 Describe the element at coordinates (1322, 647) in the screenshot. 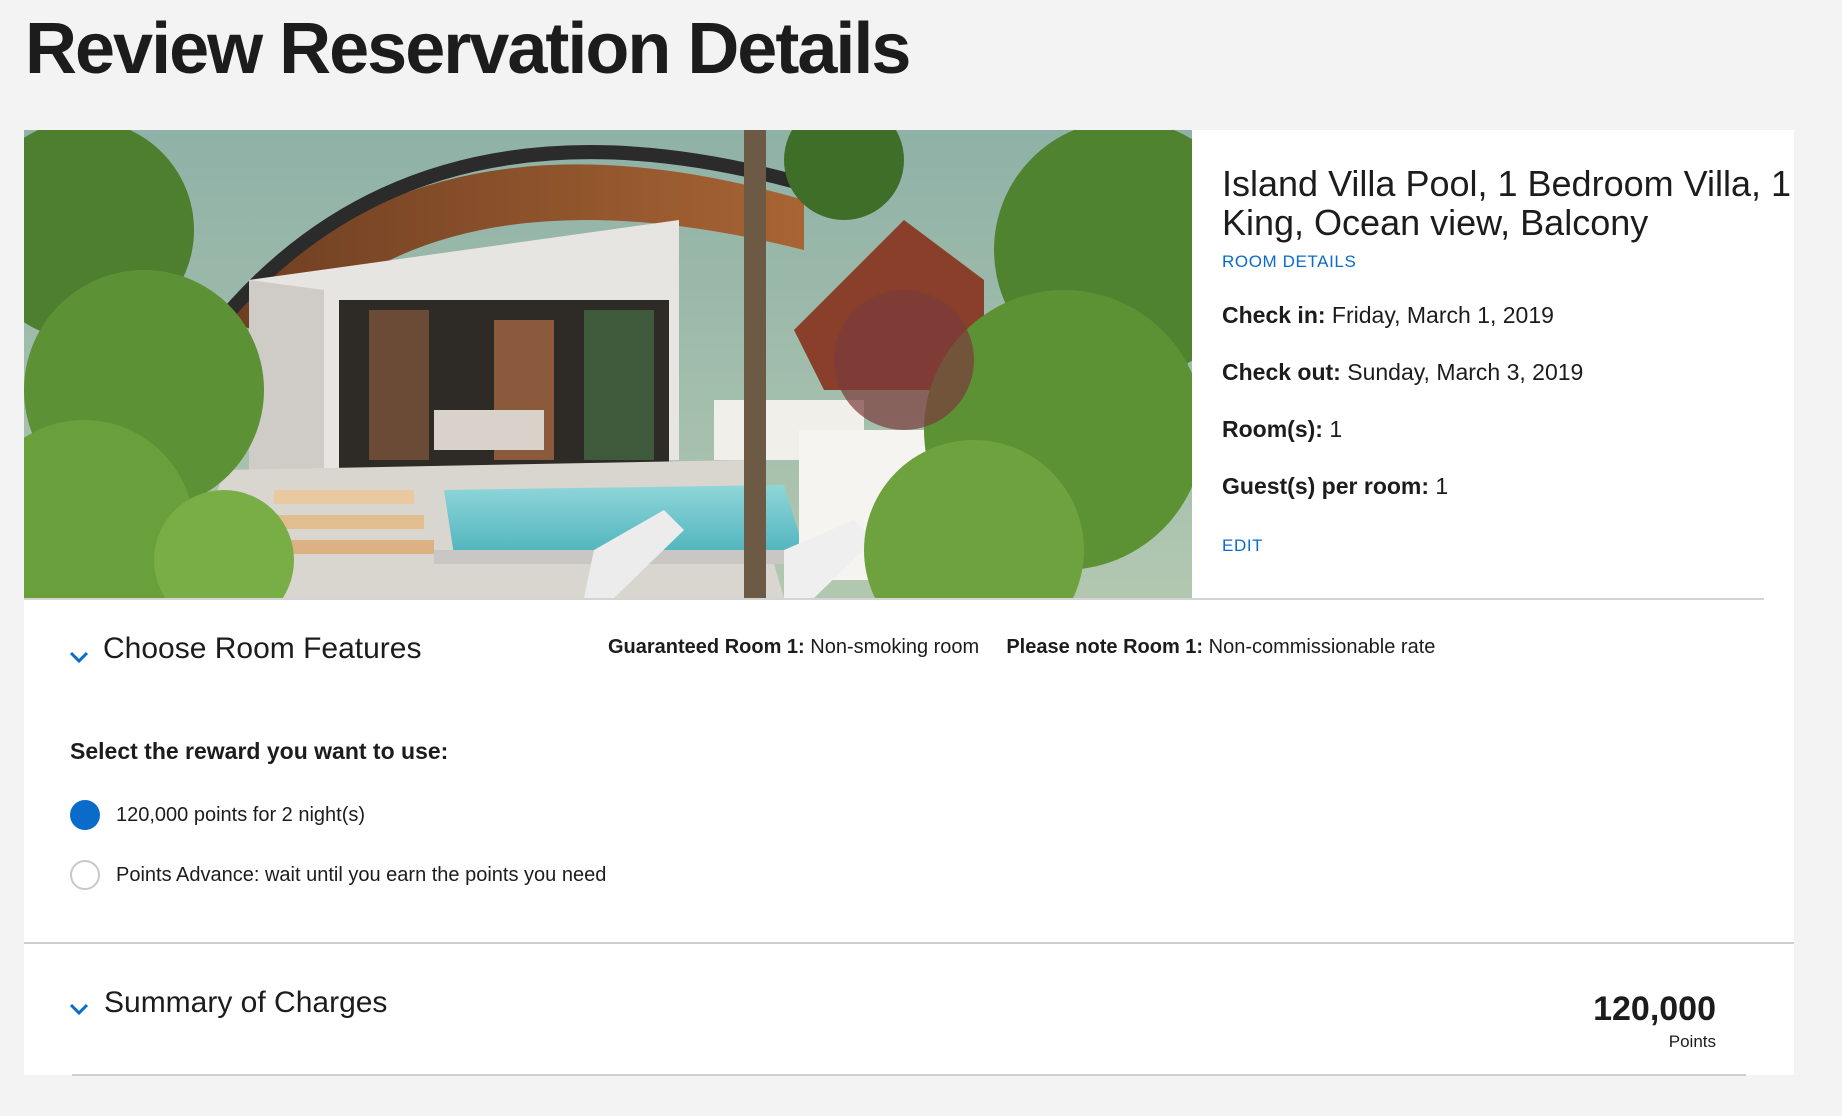

I see `note-value: Non-commissionable rate` at that location.